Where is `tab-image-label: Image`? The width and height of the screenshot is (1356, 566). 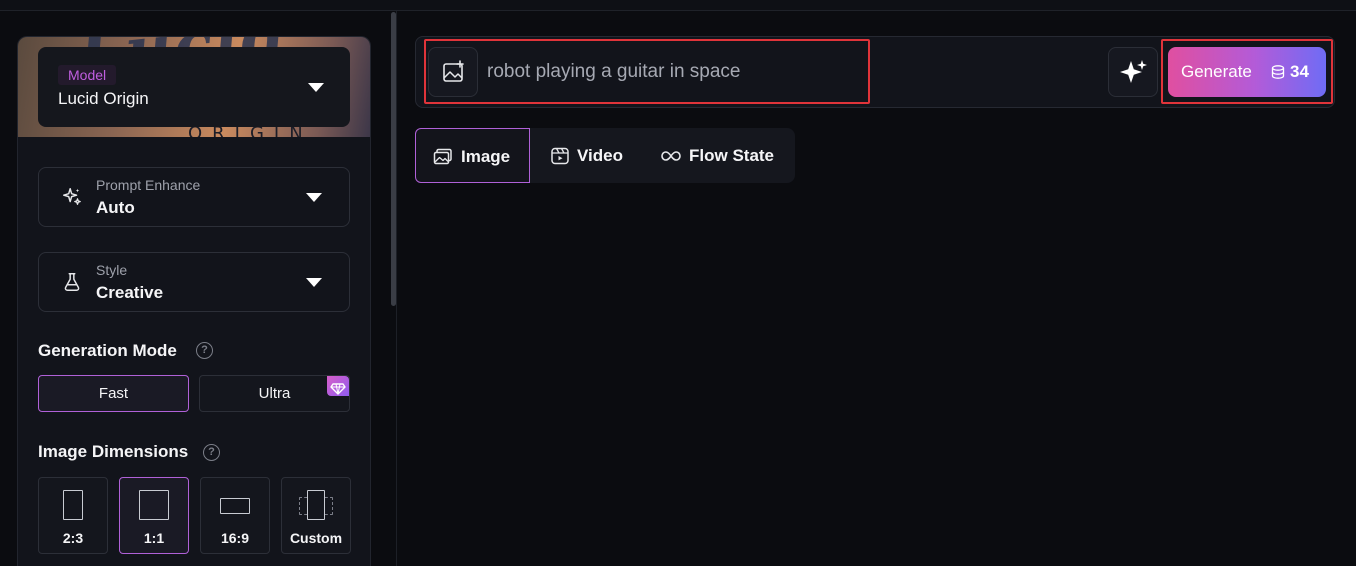 tab-image-label: Image is located at coordinates (486, 156).